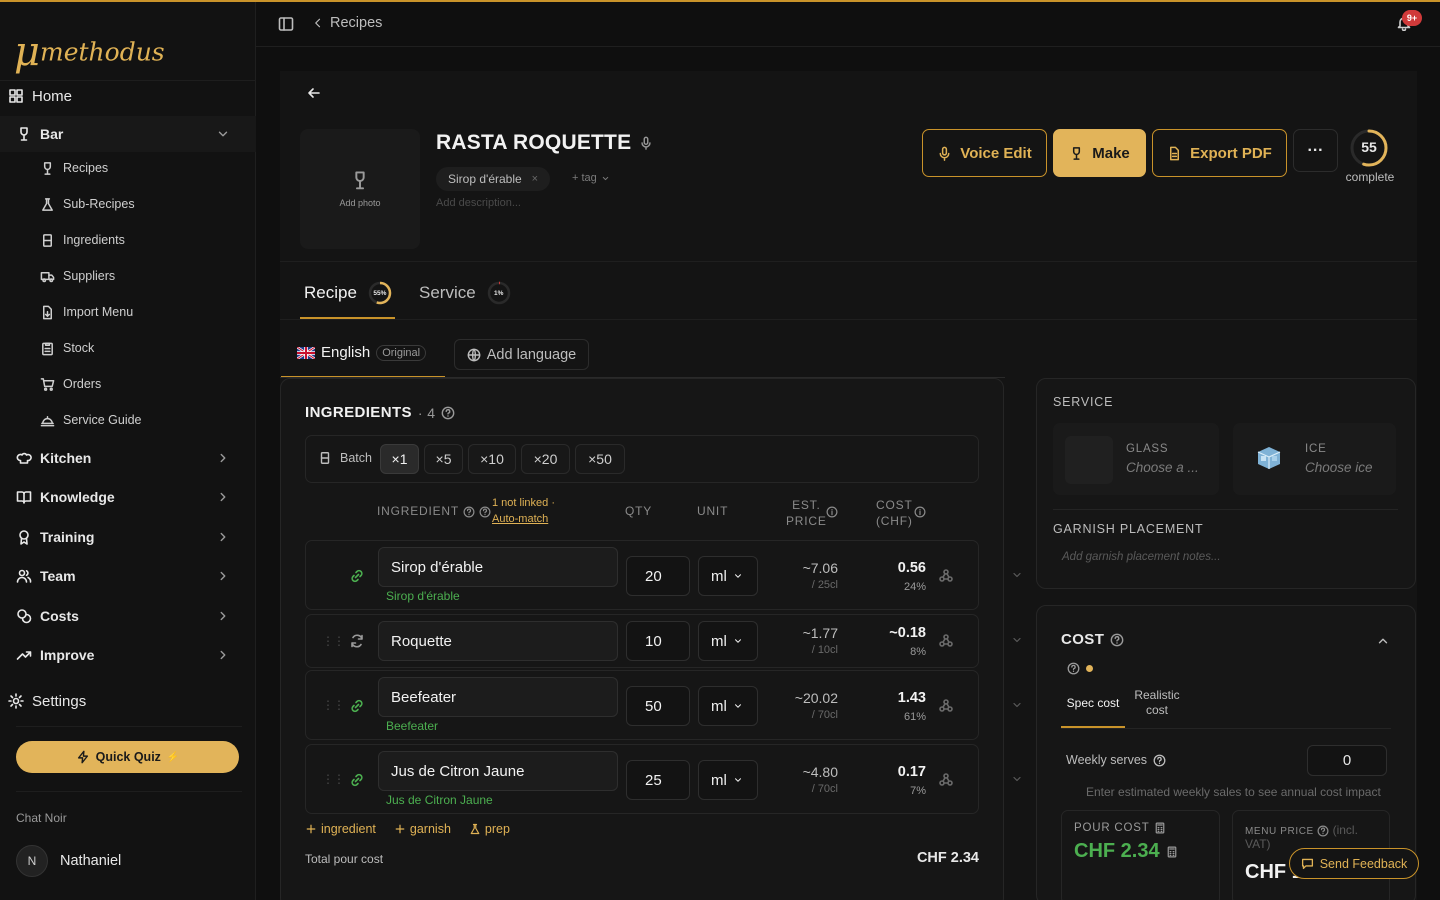  I want to click on user-profile: N Nathaniel, so click(68, 861).